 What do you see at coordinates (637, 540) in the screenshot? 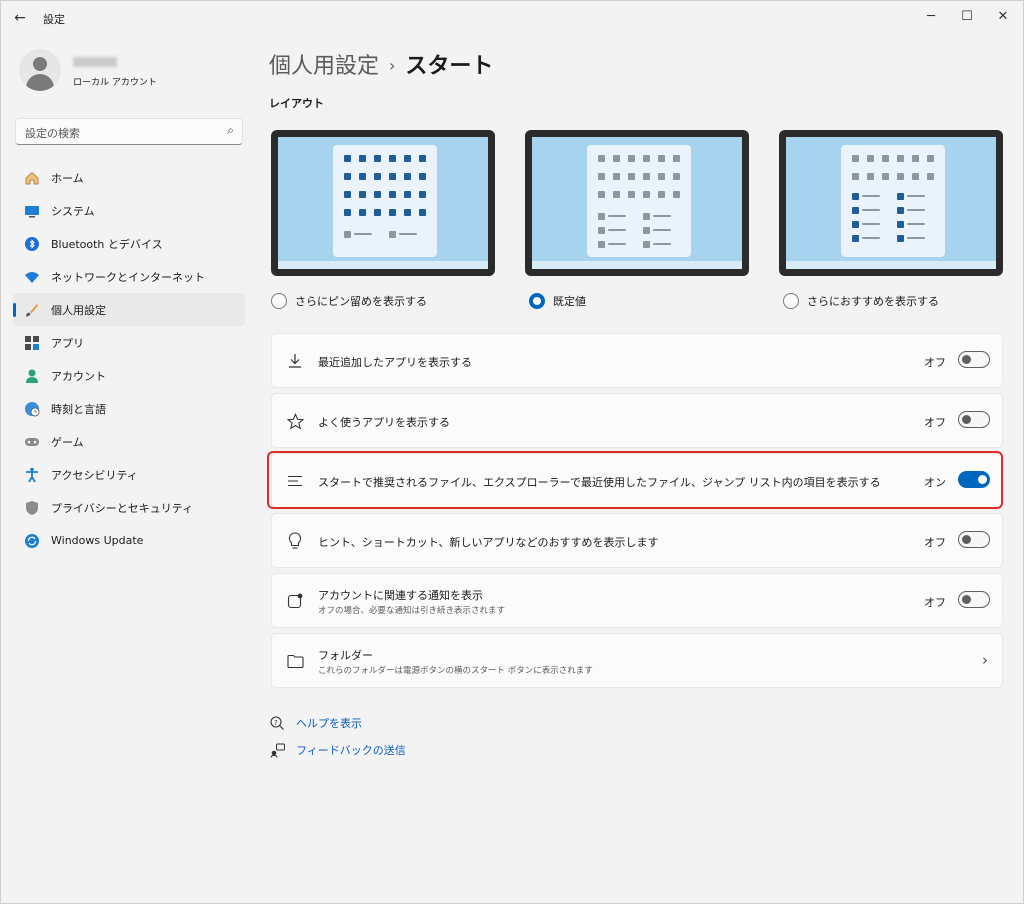
I see `setting-tips-recommendations: ヒント、ショートカット、新しいアプリなどのおすすめを表示します オフ` at bounding box center [637, 540].